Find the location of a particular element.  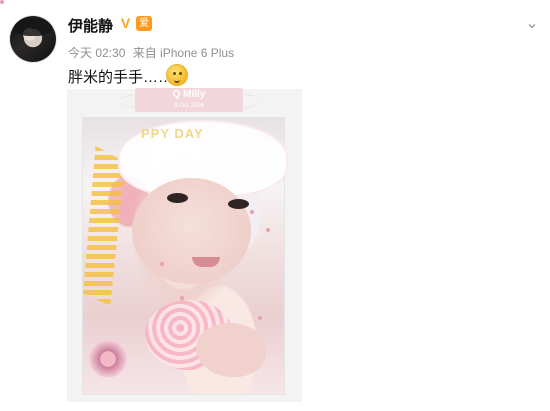

author-name: 伊能静 is located at coordinates (90, 25).